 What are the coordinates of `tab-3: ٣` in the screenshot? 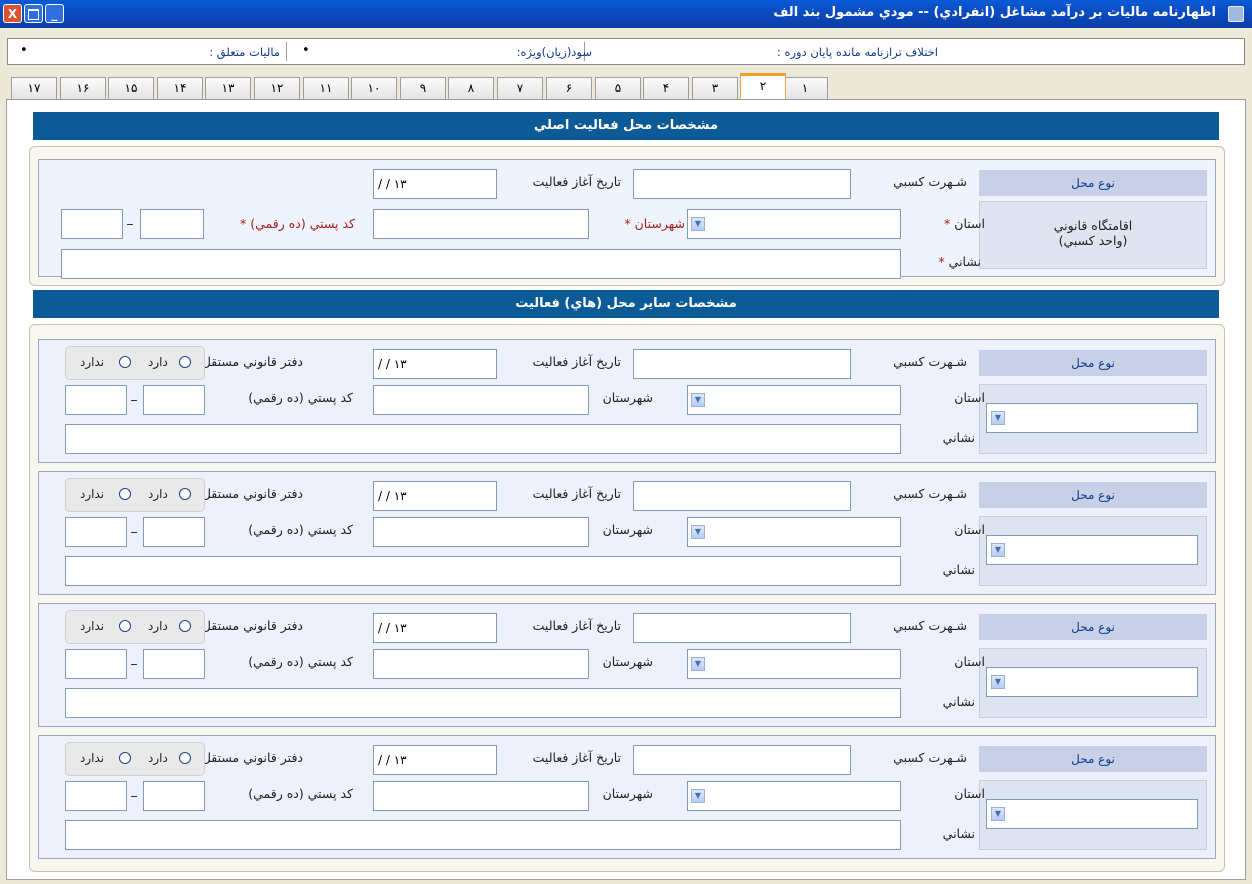 It's located at (715, 88).